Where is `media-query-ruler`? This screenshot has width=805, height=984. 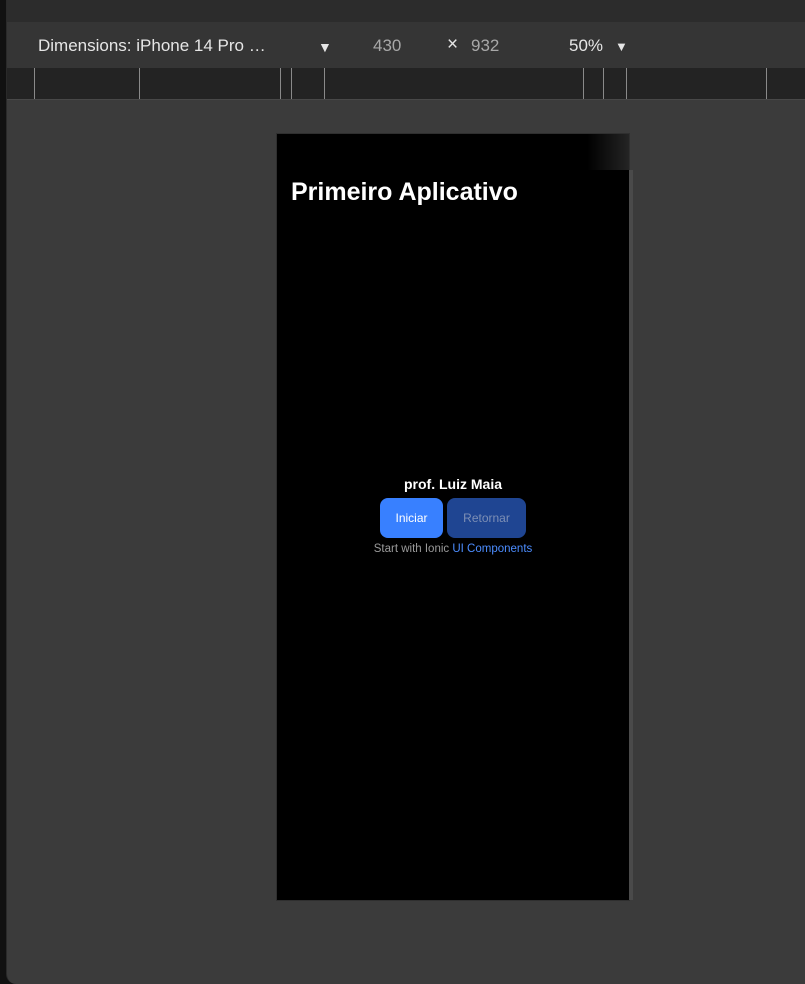 media-query-ruler is located at coordinates (406, 84).